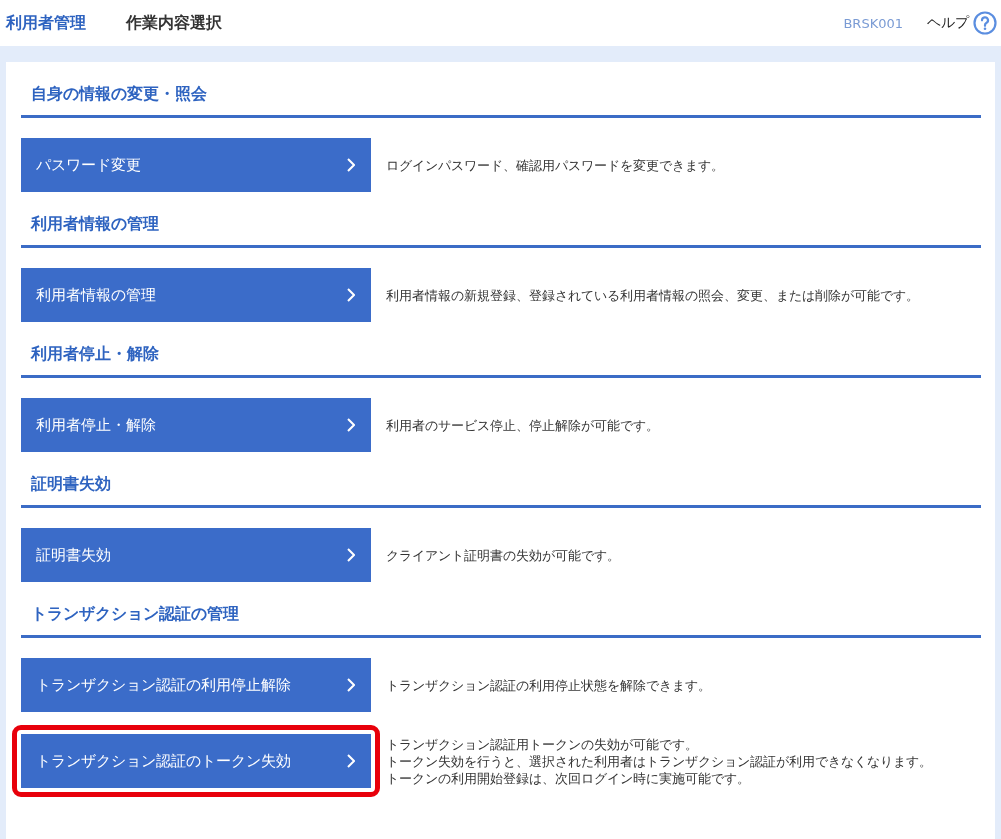 The height and width of the screenshot is (839, 1001). What do you see at coordinates (568, 778) in the screenshot?
I see `description-text: トークンの利用開始登録は、次回ログイン時に実施可能です。` at bounding box center [568, 778].